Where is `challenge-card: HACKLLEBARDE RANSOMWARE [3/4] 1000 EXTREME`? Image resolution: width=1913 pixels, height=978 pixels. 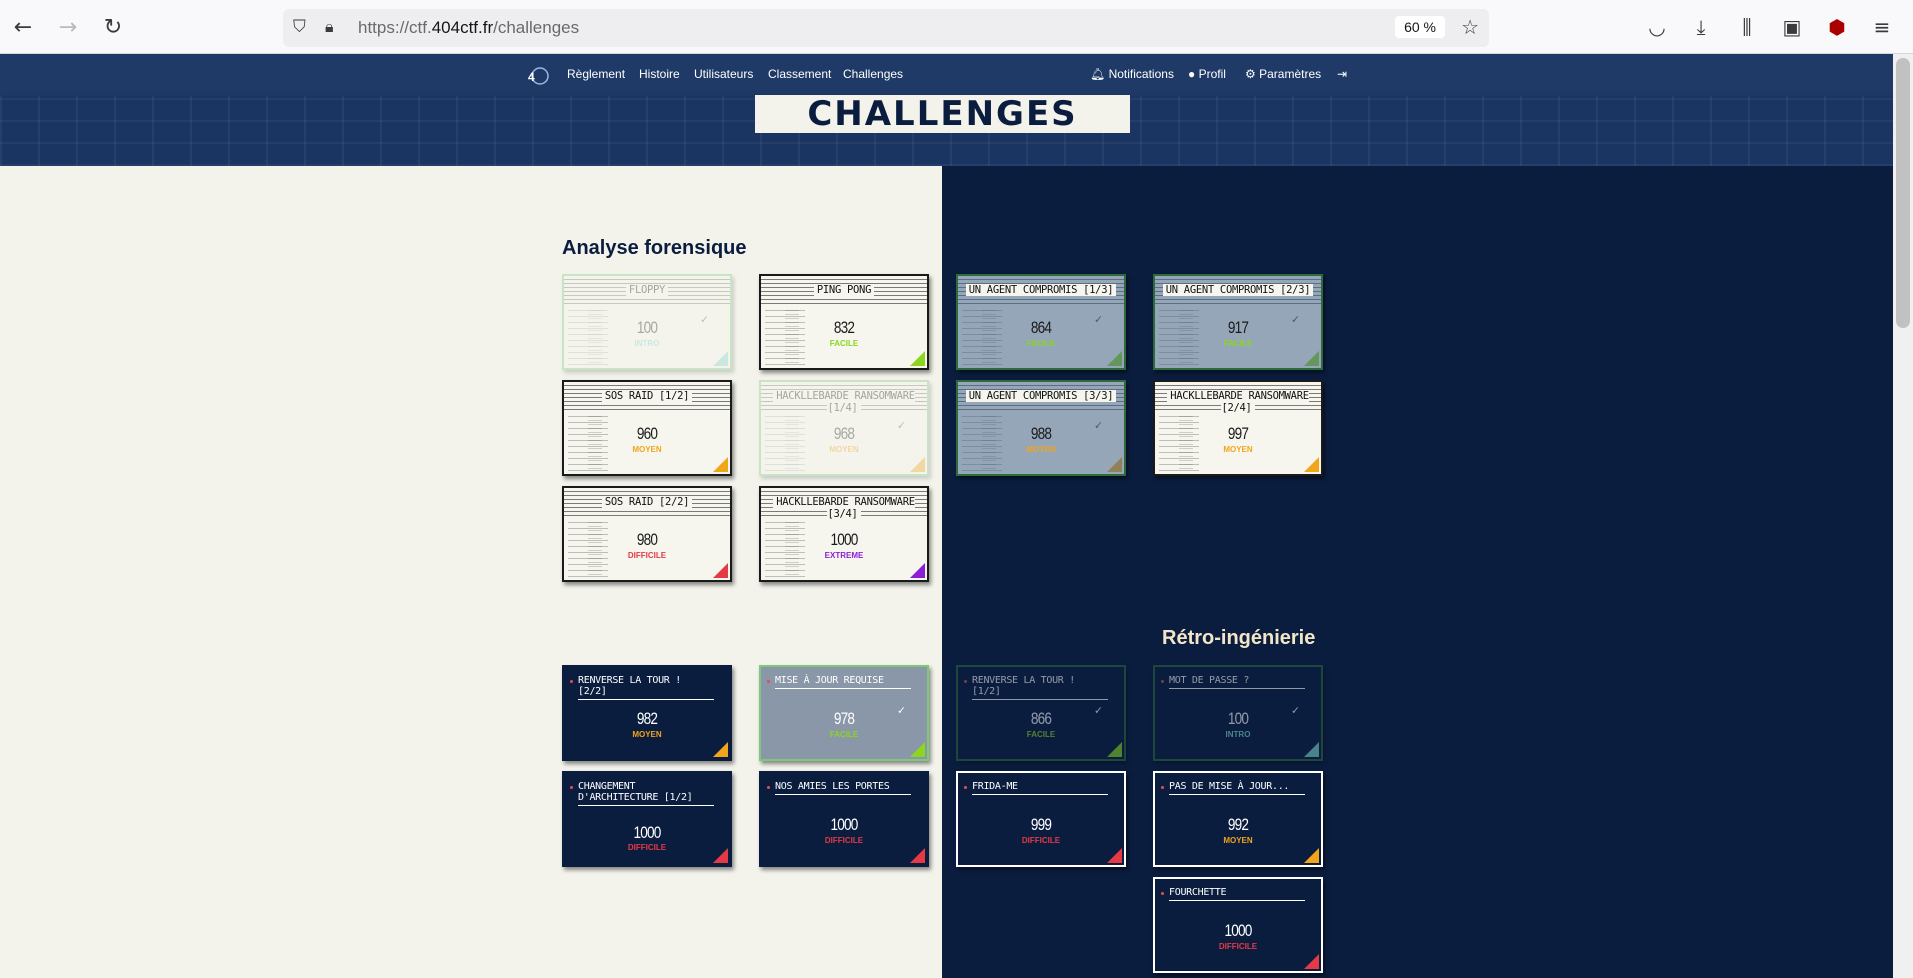
challenge-card: HACKLLEBARDE RANSOMWARE [3/4] 1000 EXTREME is located at coordinates (844, 534).